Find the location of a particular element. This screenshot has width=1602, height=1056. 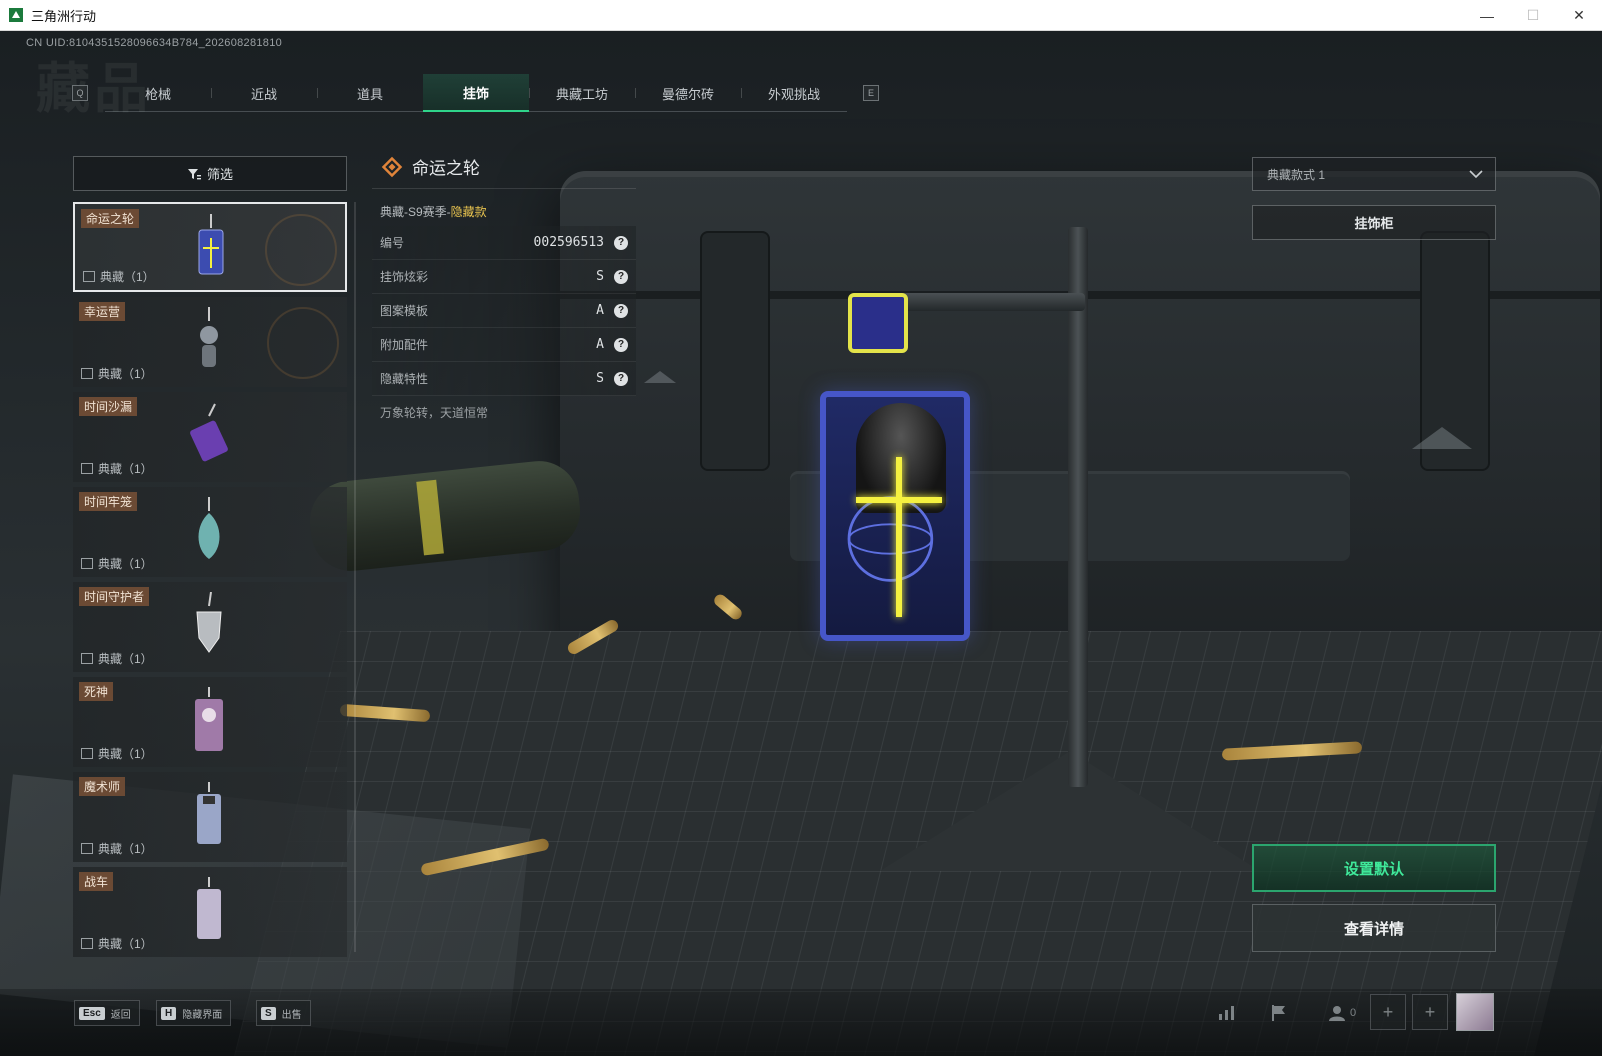

attr-row-pattern: 图案模板 A ? is located at coordinates (504, 311).